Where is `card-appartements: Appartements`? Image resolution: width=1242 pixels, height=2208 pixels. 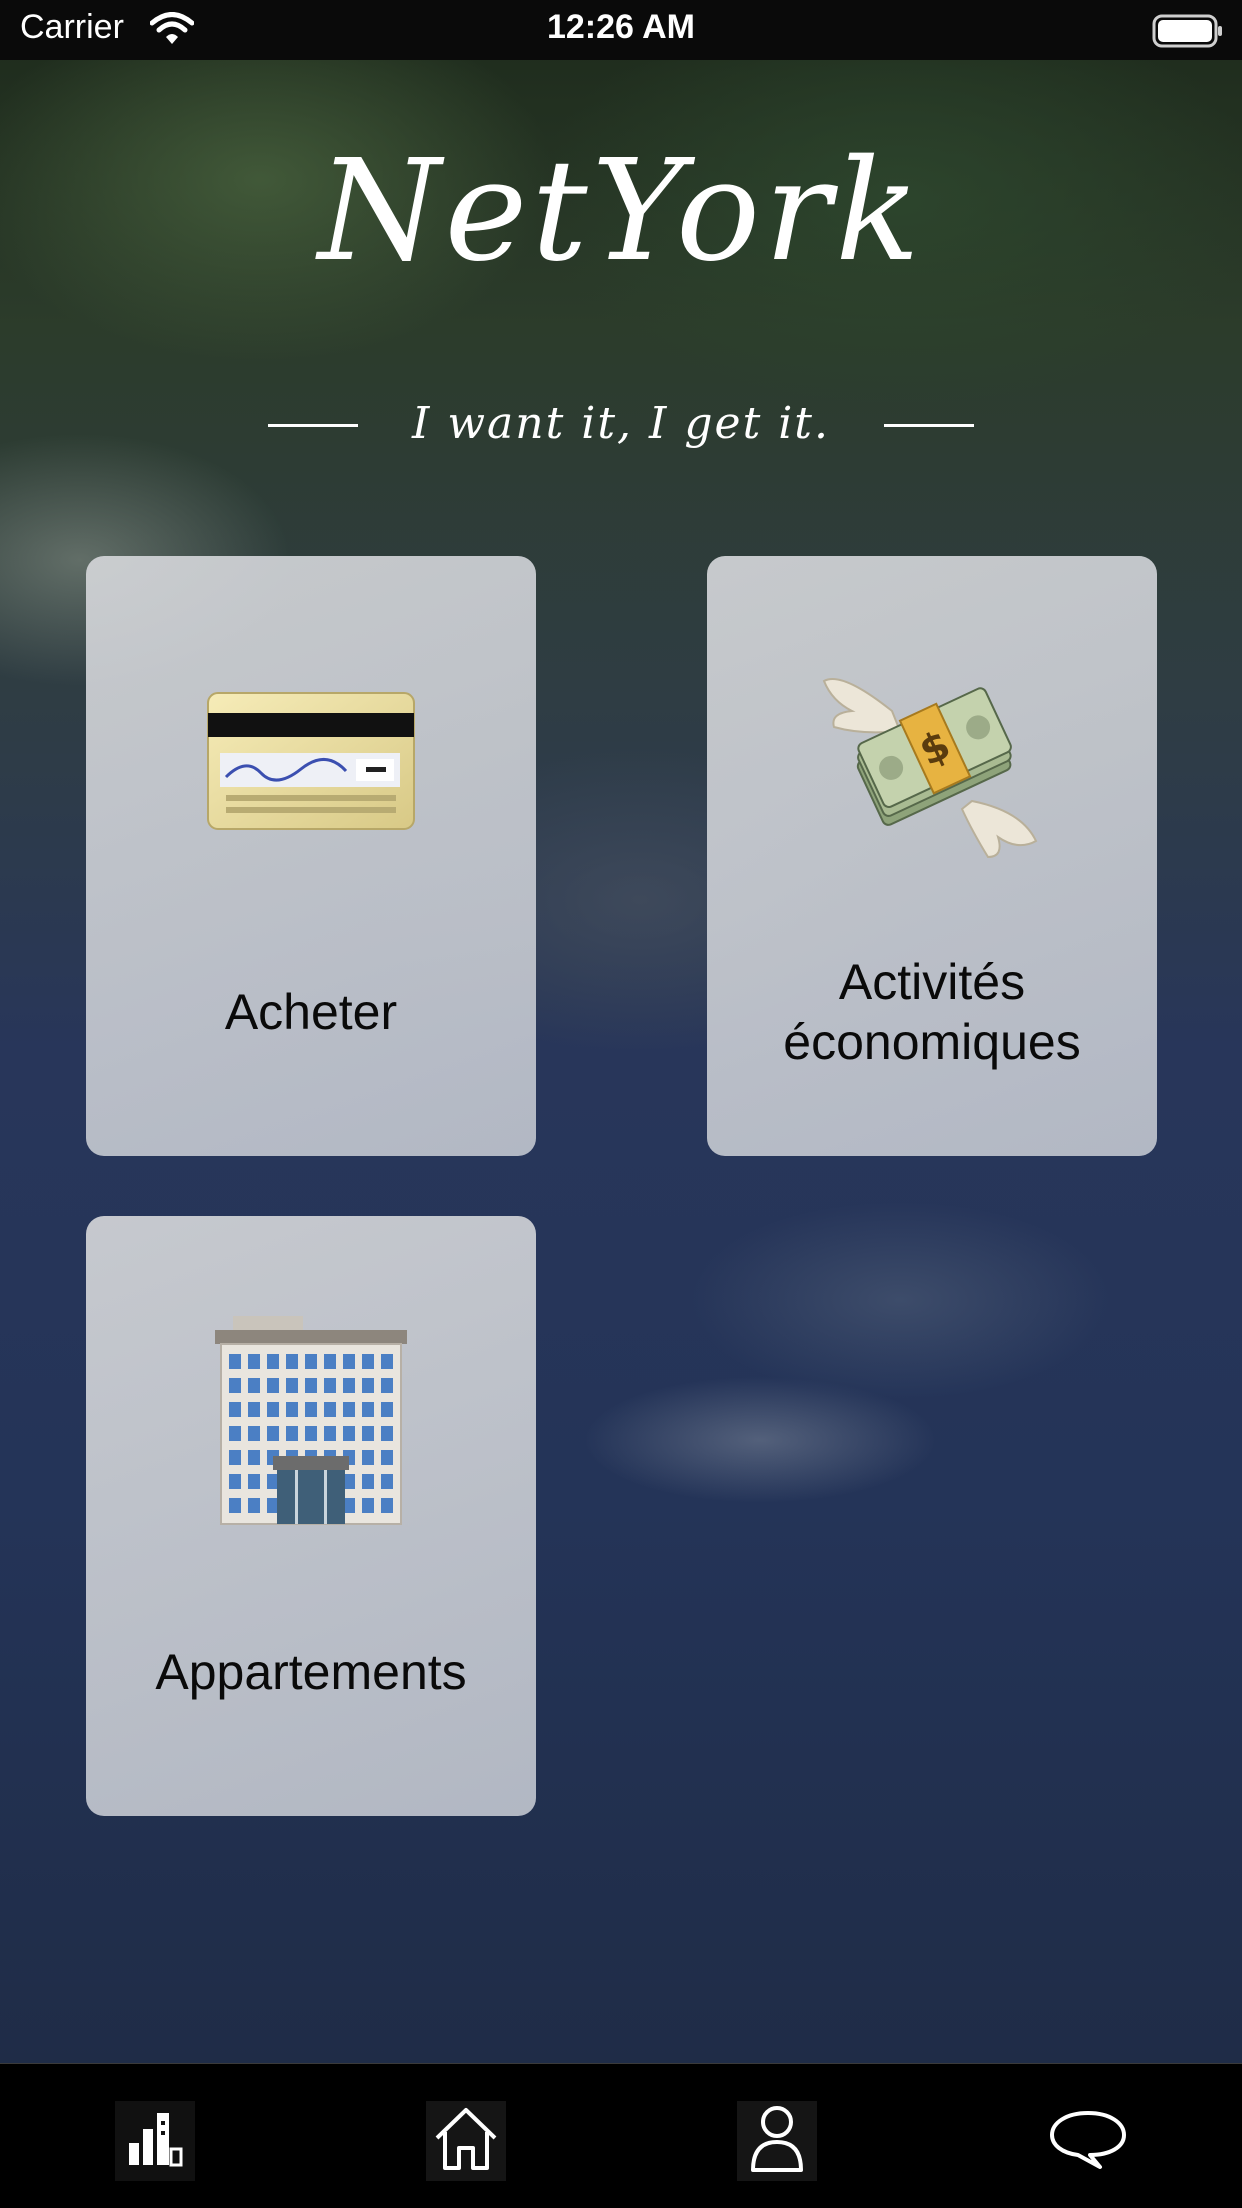 card-appartements: Appartements is located at coordinates (311, 1516).